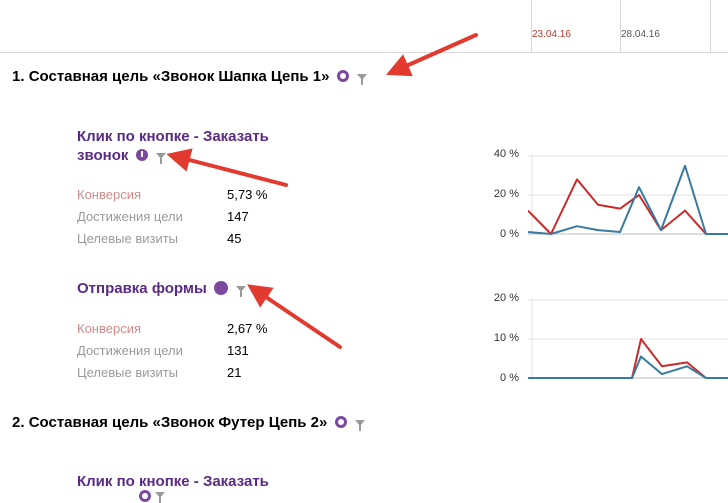 The width and height of the screenshot is (728, 503). I want to click on goal-step-title: Клик по кнопке - Заказать, so click(173, 481).